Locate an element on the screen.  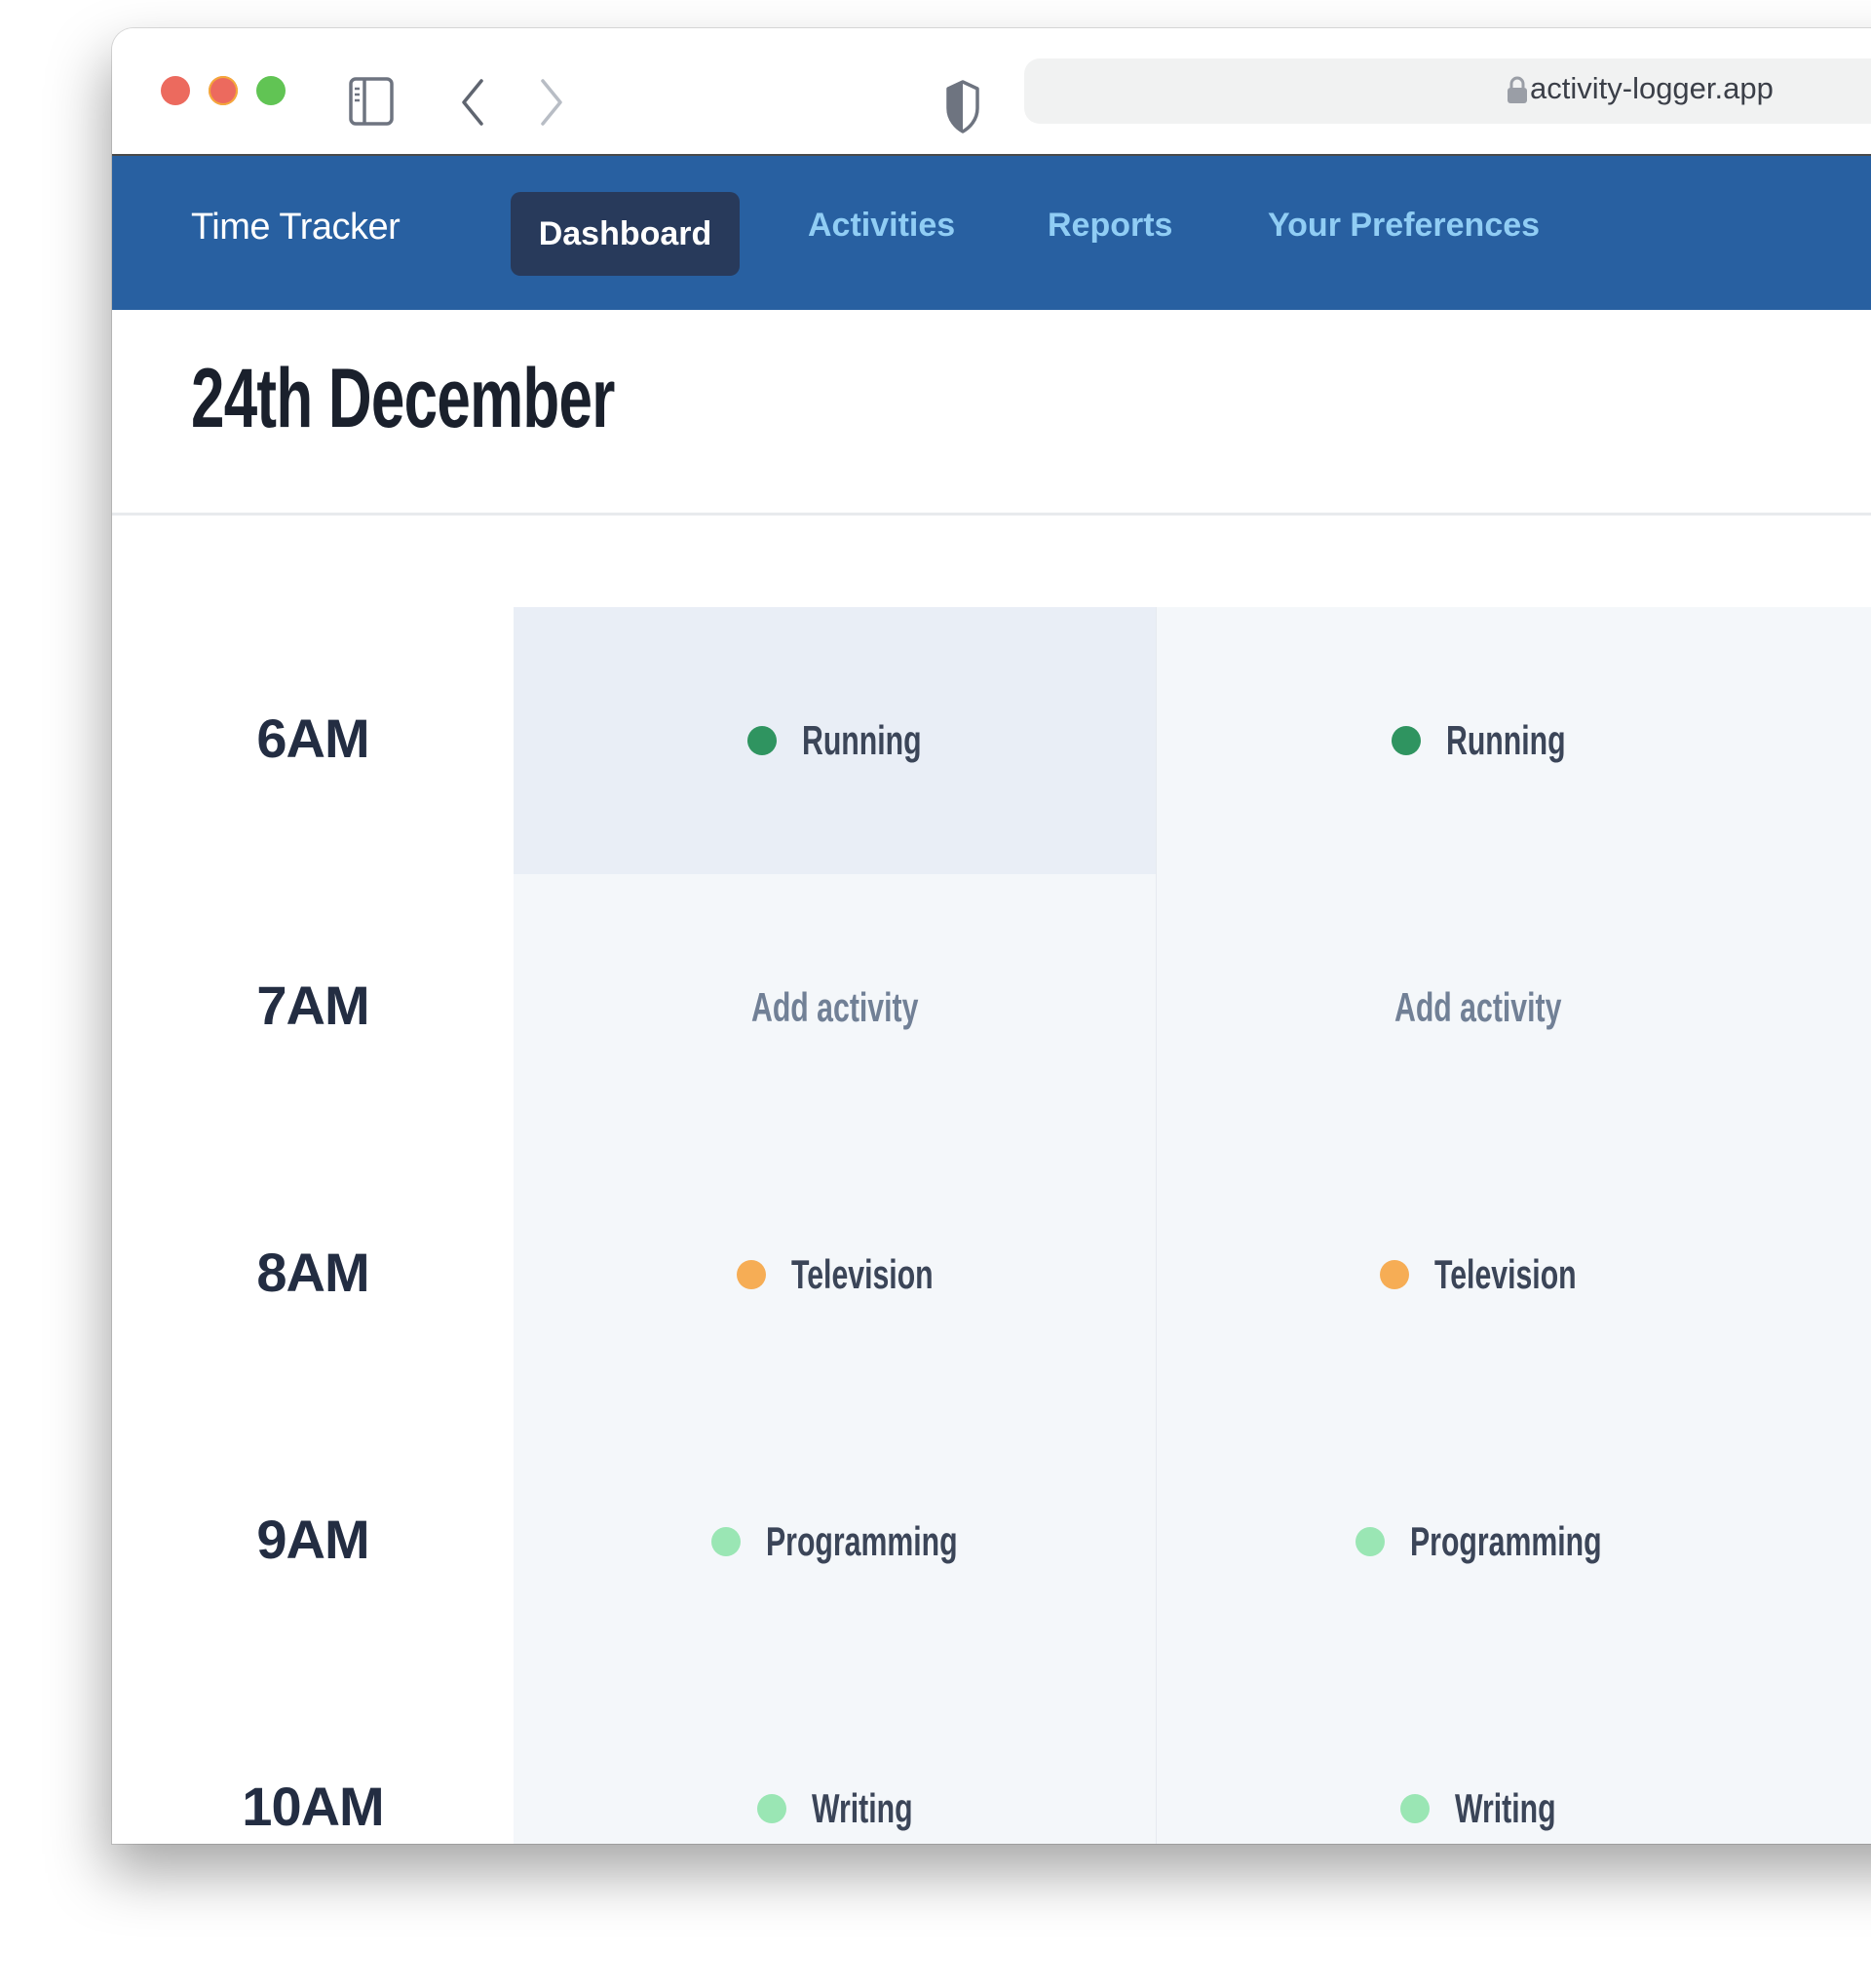
shield-icon is located at coordinates (962, 106).